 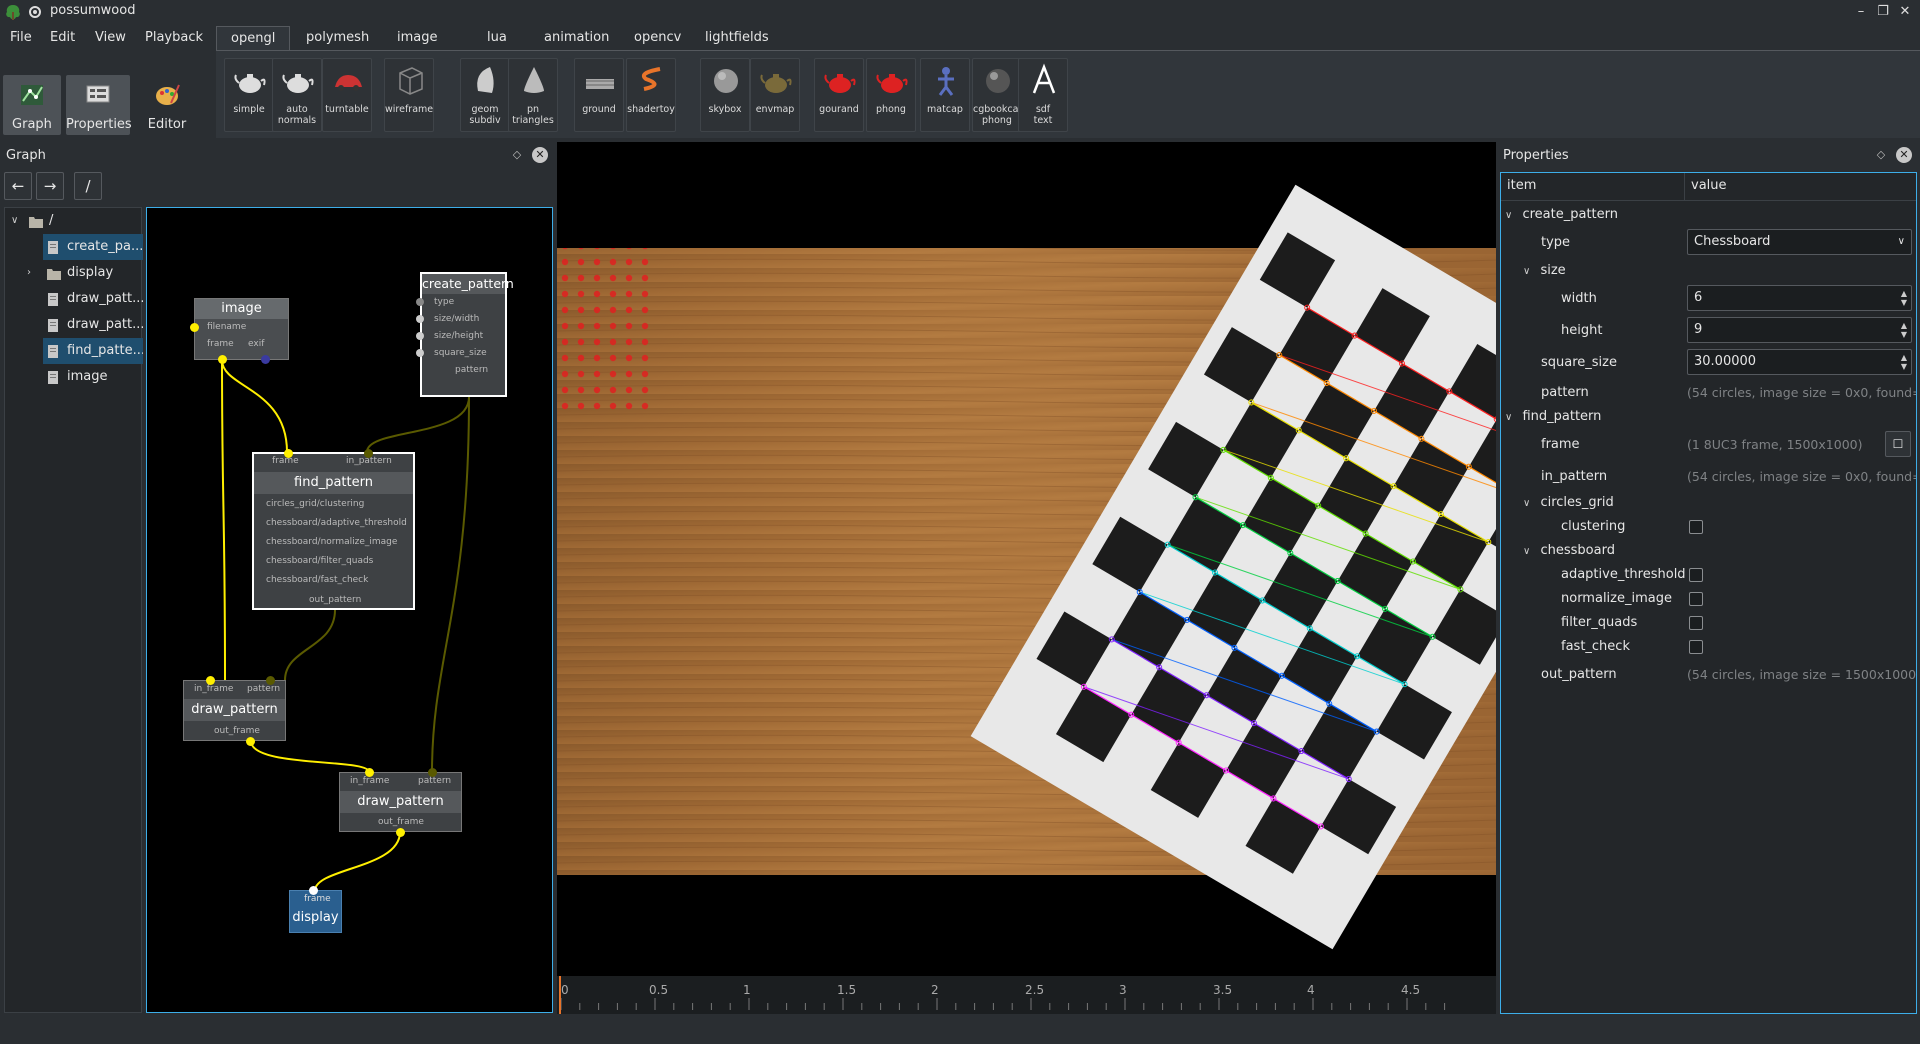 I want to click on menu-file: File, so click(x=21, y=37).